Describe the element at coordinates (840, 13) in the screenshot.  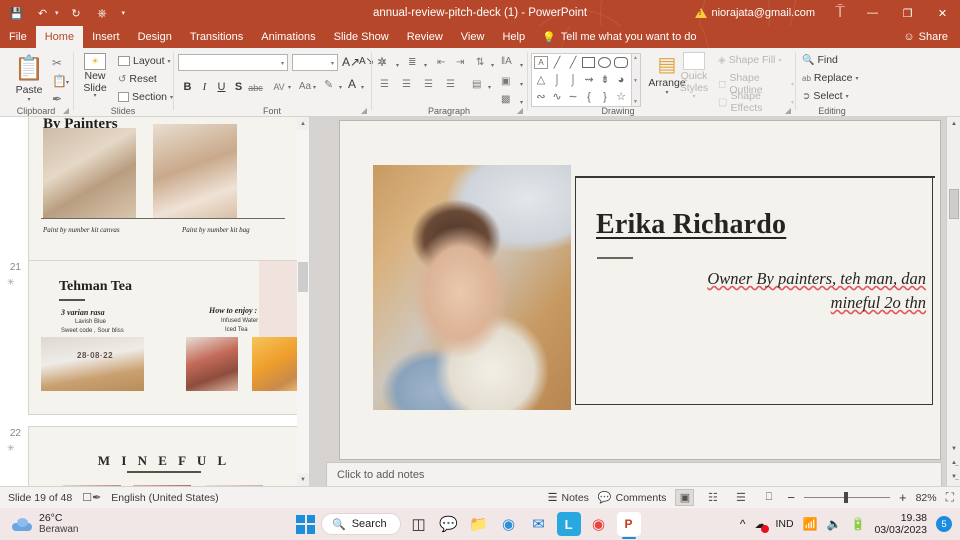
I see `ribbon-display-options-button: ⍑` at that location.